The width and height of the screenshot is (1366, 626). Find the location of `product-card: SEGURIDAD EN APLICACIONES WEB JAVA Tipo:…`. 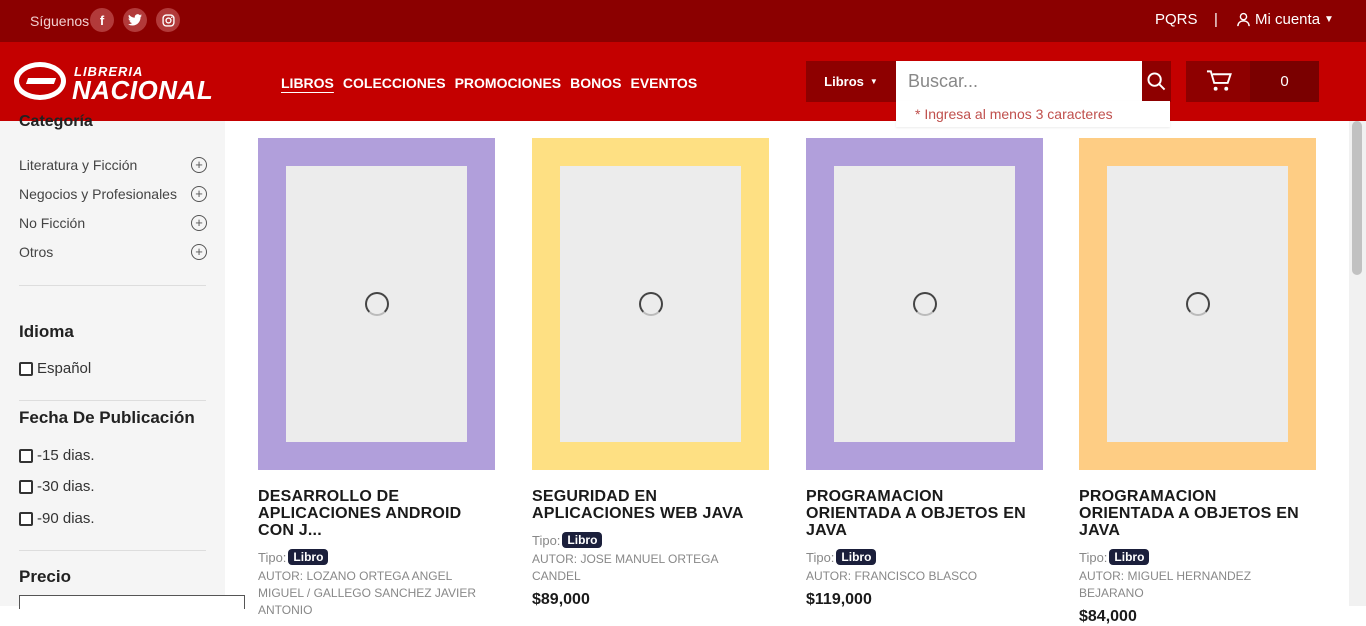

product-card: SEGURIDAD EN APLICACIONES WEB JAVA Tipo:… is located at coordinates (650, 373).